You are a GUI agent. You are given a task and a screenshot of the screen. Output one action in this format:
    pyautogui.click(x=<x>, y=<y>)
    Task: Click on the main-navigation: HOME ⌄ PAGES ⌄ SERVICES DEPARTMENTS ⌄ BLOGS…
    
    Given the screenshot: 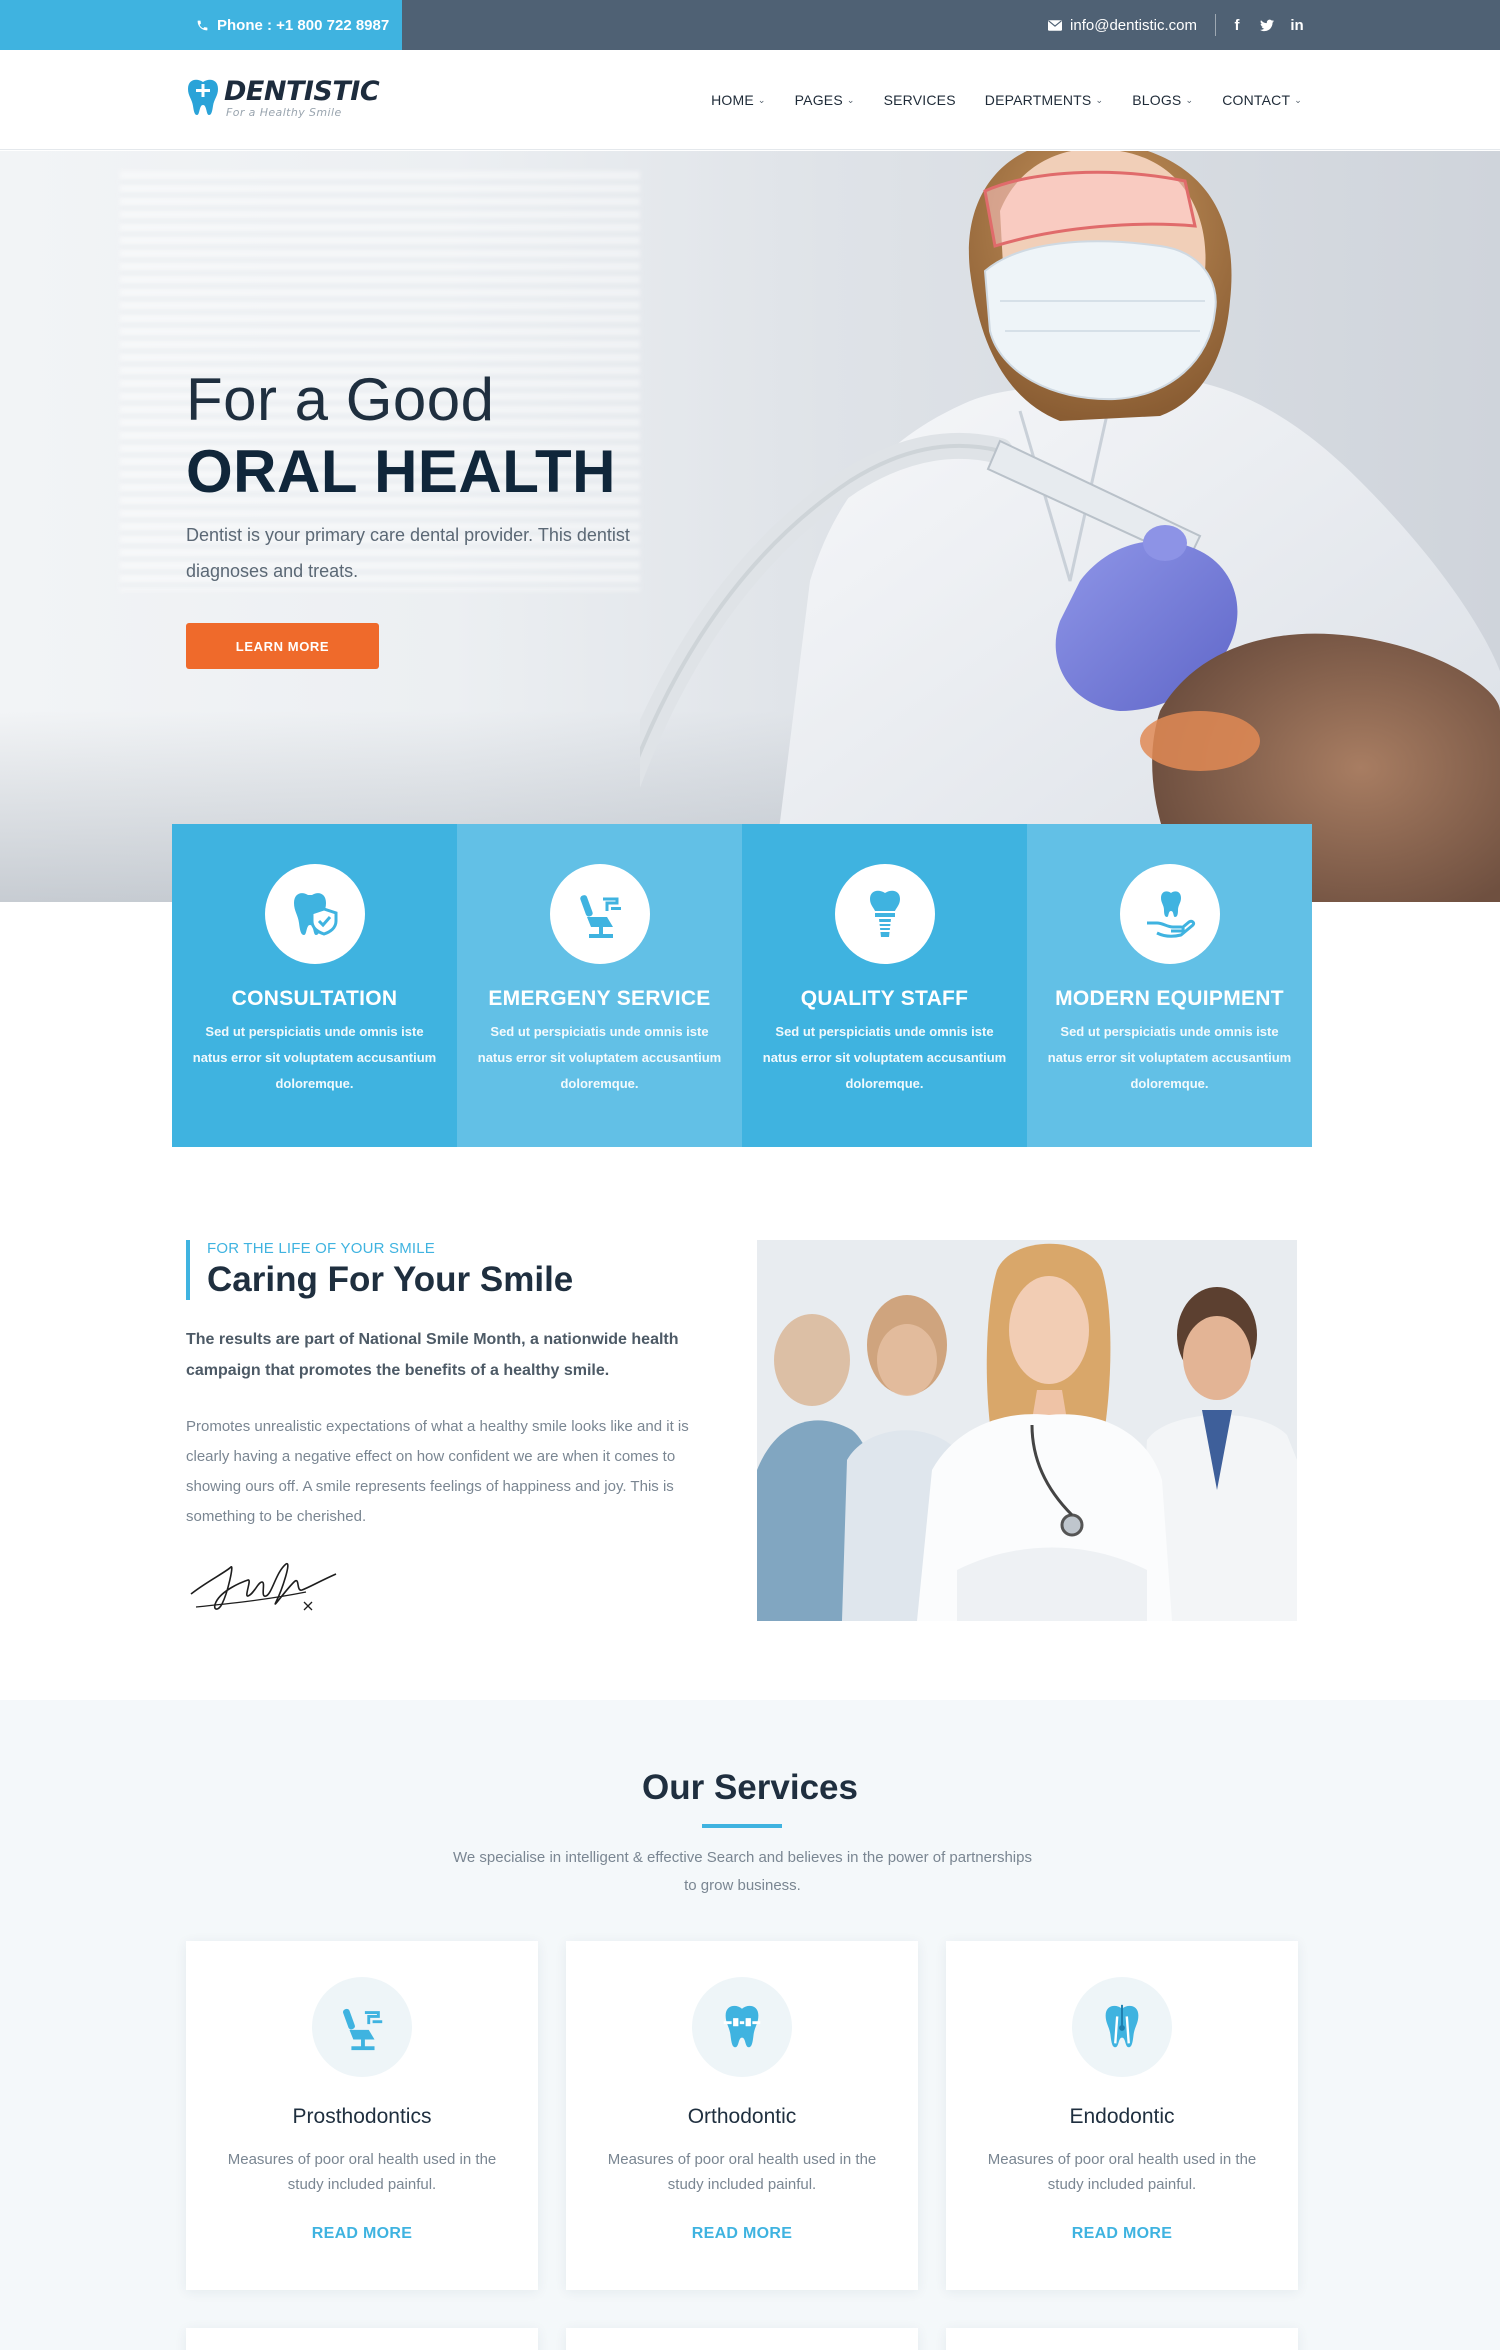 What is the action you would take?
    pyautogui.click(x=1006, y=100)
    